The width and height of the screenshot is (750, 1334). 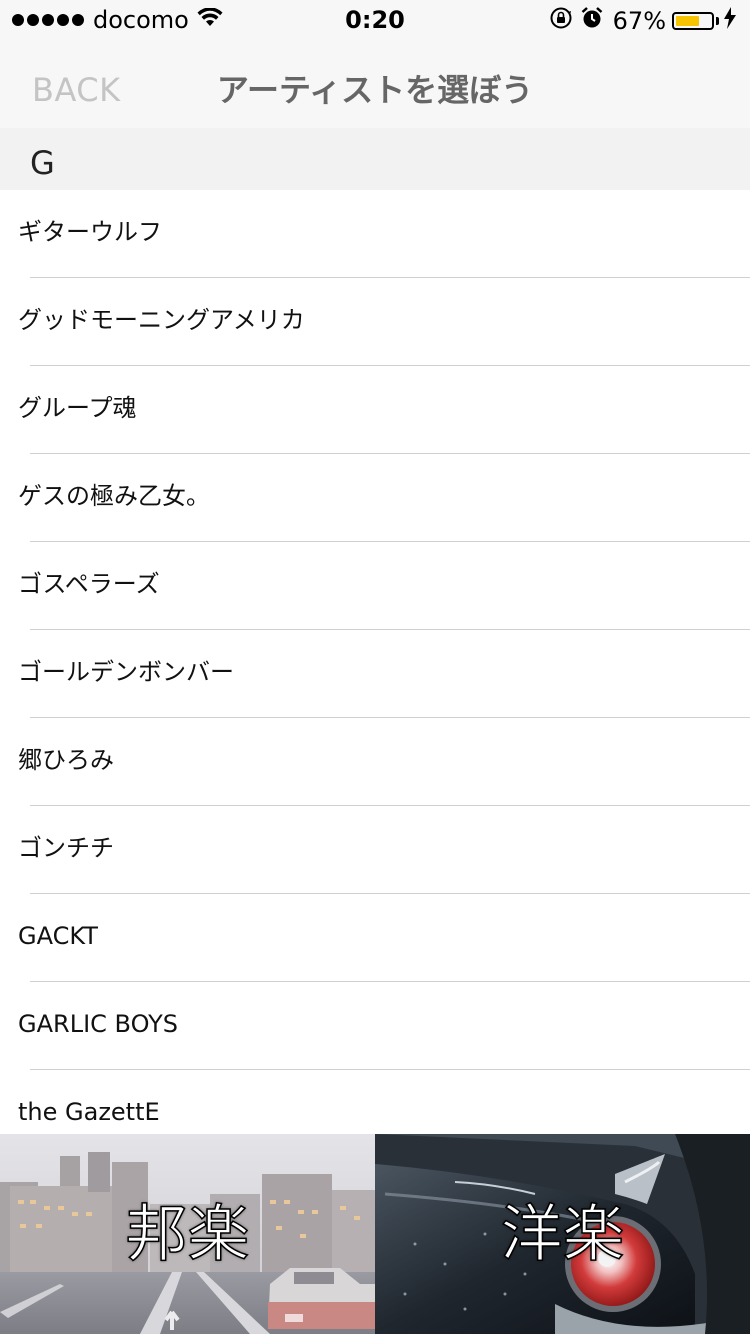 What do you see at coordinates (375, 159) in the screenshot?
I see `section-header: G` at bounding box center [375, 159].